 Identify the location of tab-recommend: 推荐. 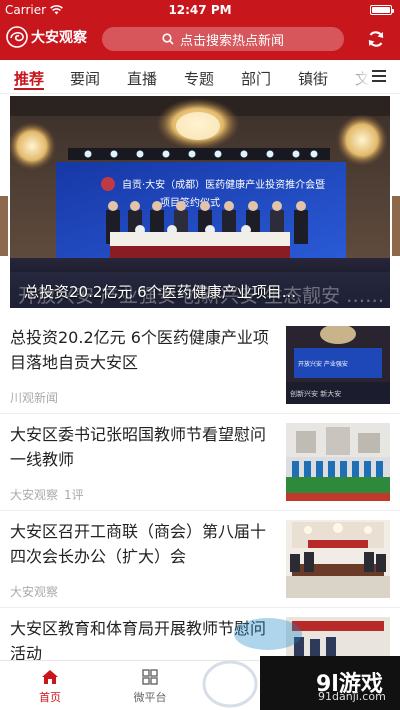
(29, 78).